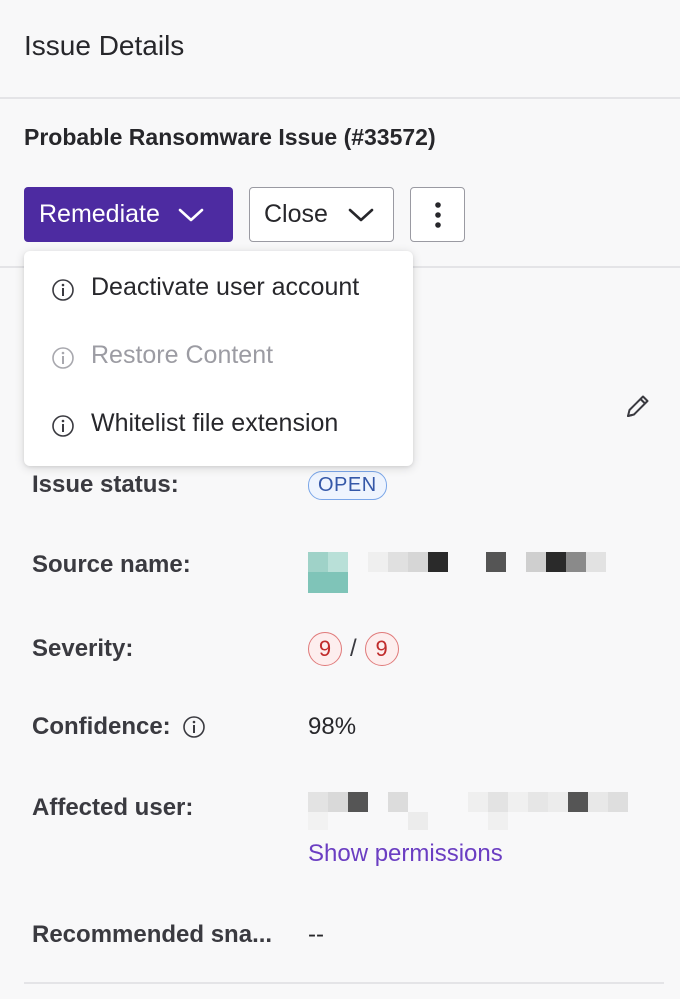  I want to click on action-bar: Remediate Close, so click(244, 214).